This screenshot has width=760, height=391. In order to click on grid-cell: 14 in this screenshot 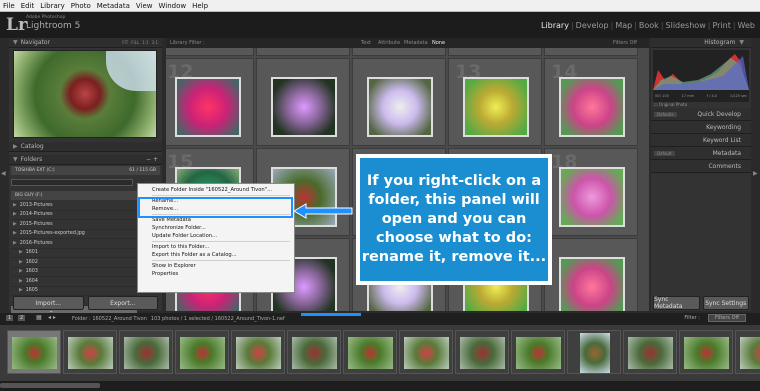, I will do `click(591, 102)`.